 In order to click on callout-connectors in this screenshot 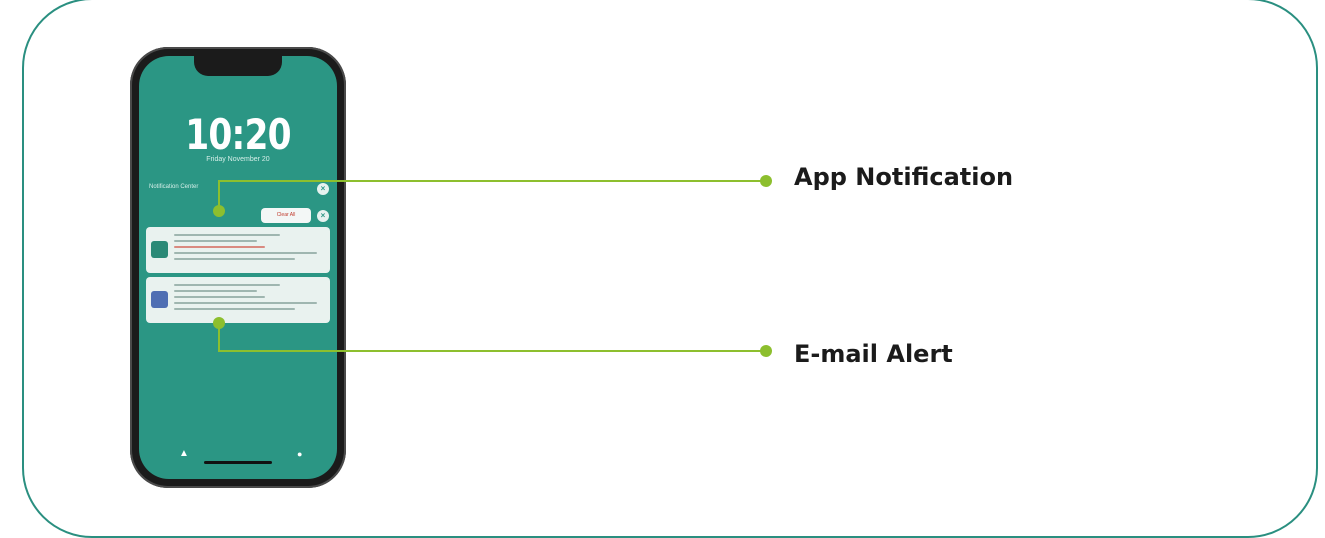, I will do `click(492, 266)`.